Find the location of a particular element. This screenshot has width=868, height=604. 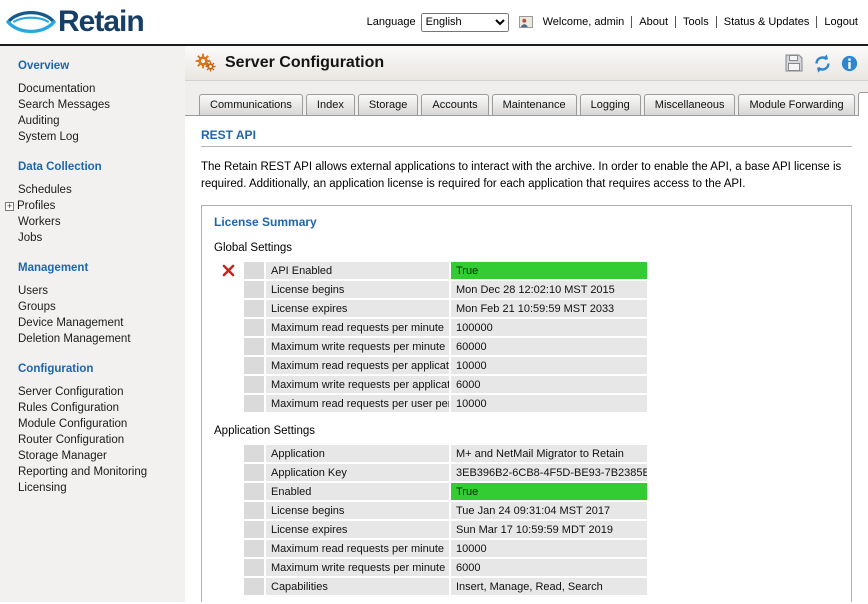

row-value: Insert, Manage, Read, Search is located at coordinates (549, 587).